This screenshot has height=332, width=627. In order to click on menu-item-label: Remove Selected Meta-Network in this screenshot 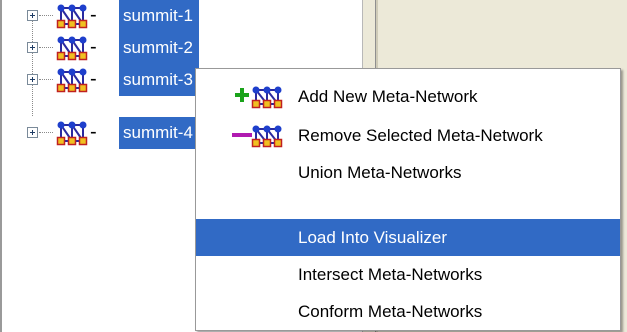, I will do `click(420, 135)`.